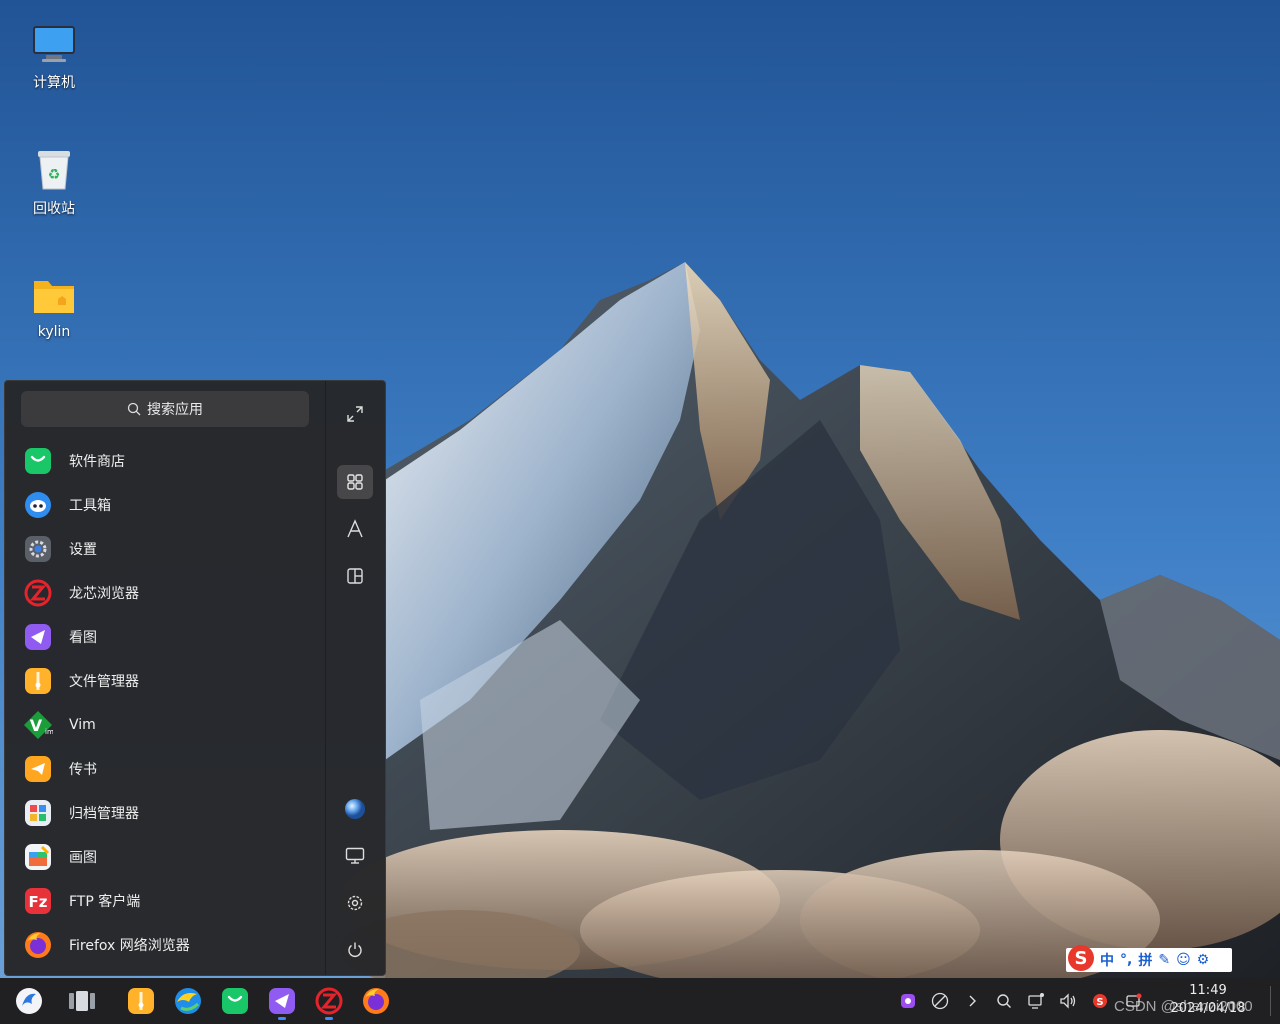 Image resolution: width=1280 pixels, height=1024 pixels. I want to click on multitask-view-icon, so click(82, 1001).